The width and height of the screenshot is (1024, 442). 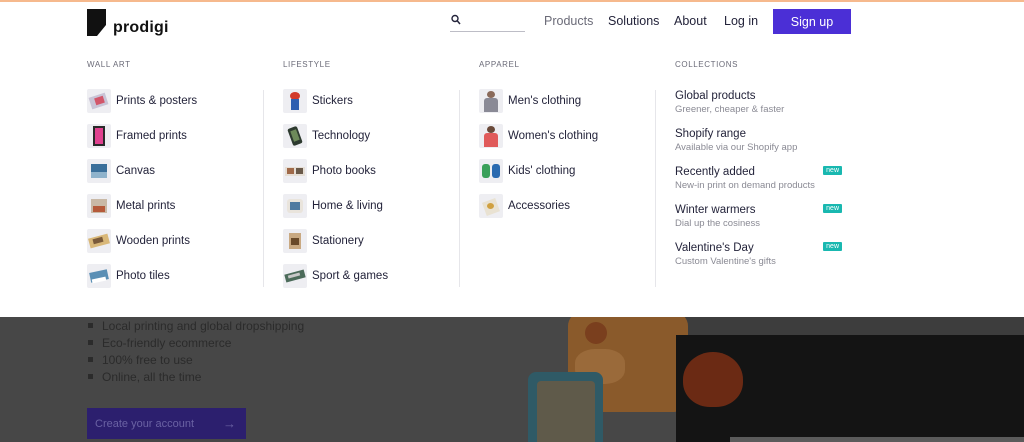 I want to click on feature-item: Eco-friendly ecommerce, so click(x=196, y=342).